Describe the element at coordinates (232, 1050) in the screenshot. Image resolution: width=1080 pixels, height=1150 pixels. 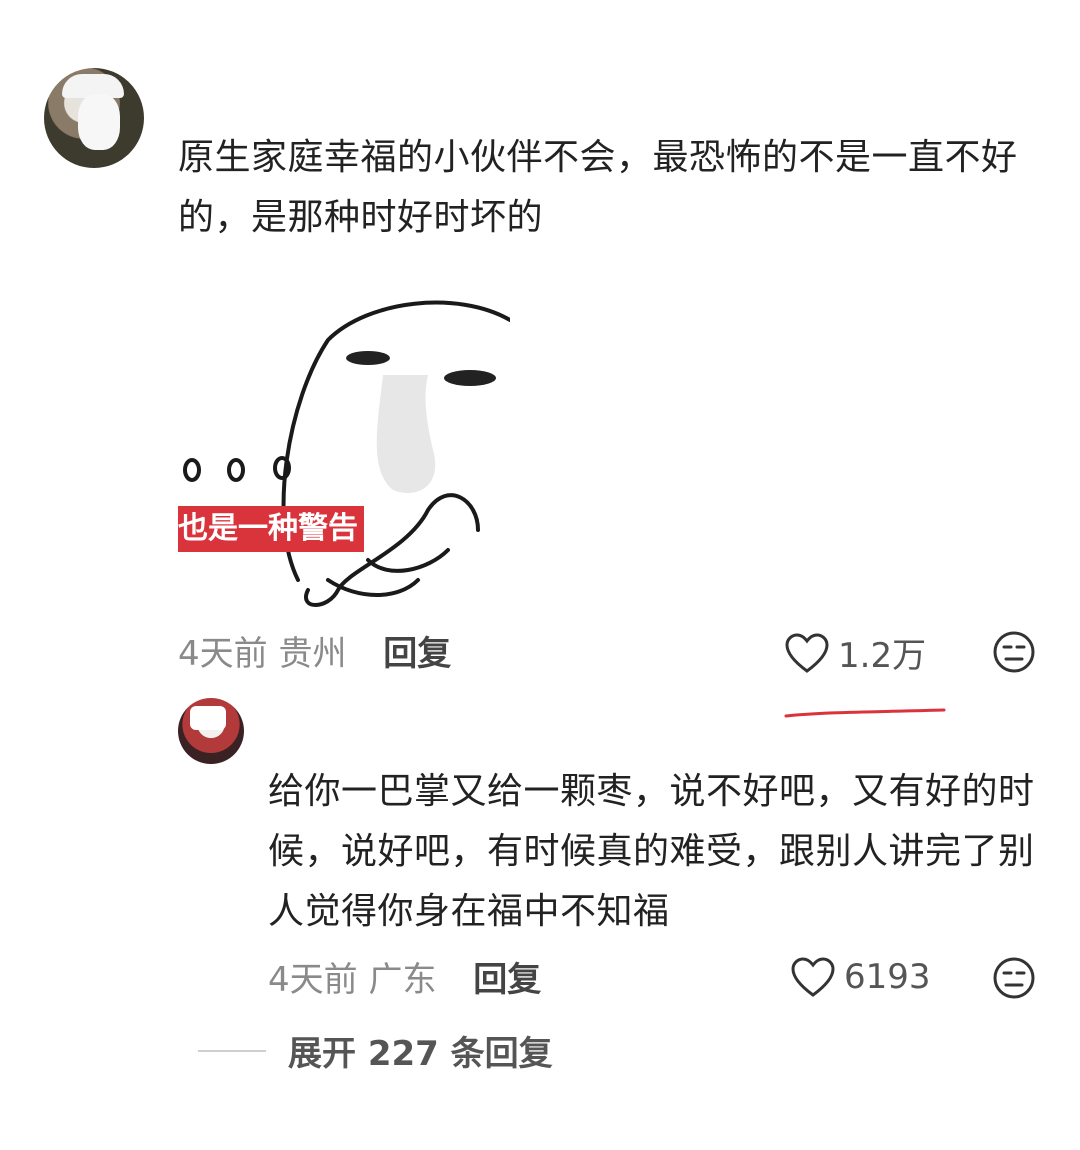
I see `divider-line` at that location.